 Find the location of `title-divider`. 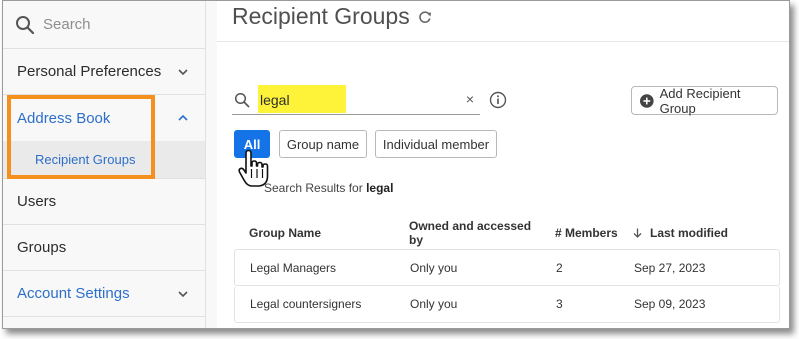

title-divider is located at coordinates (503, 41).